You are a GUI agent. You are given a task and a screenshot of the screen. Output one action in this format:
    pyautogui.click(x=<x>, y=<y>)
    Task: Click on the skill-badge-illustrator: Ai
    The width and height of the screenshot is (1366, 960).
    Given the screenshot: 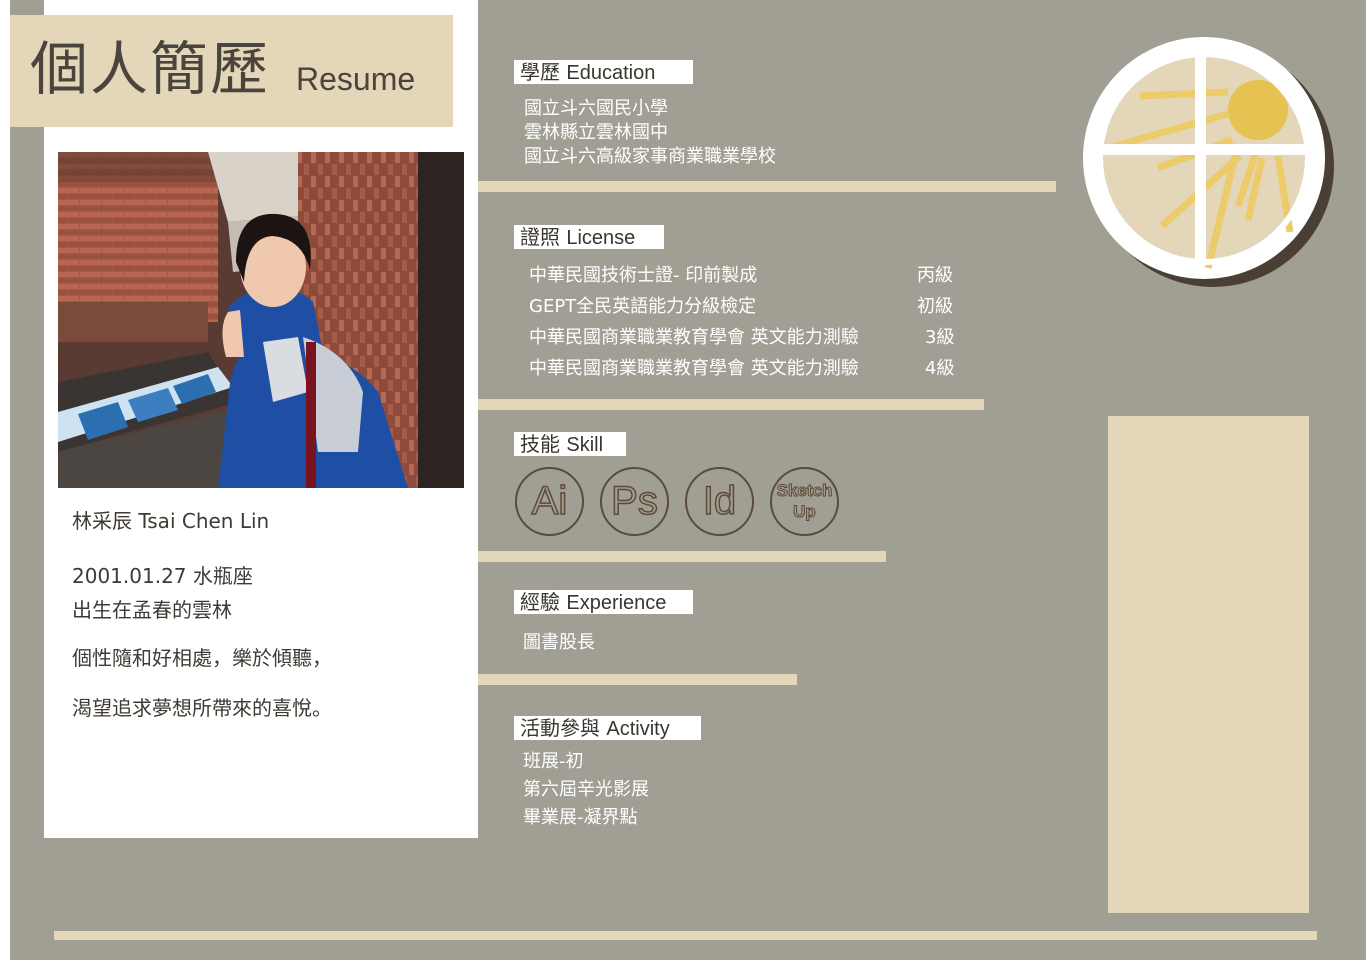 What is the action you would take?
    pyautogui.click(x=549, y=501)
    